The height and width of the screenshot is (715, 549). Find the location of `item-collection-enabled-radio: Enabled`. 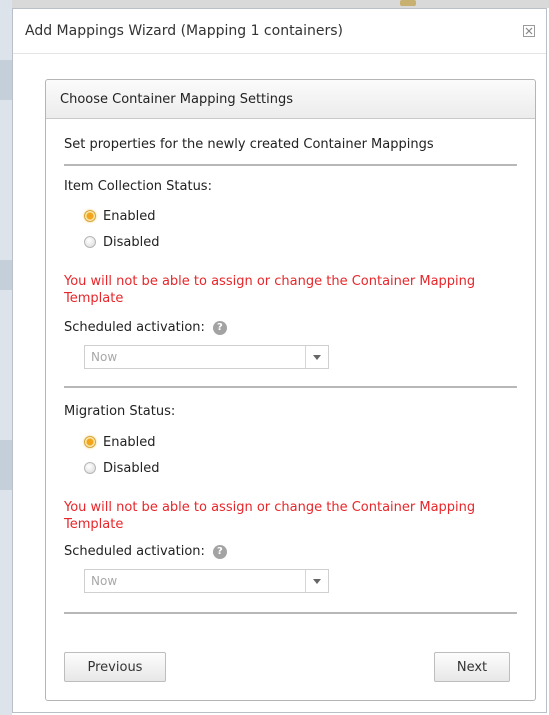

item-collection-enabled-radio: Enabled is located at coordinates (300, 216).